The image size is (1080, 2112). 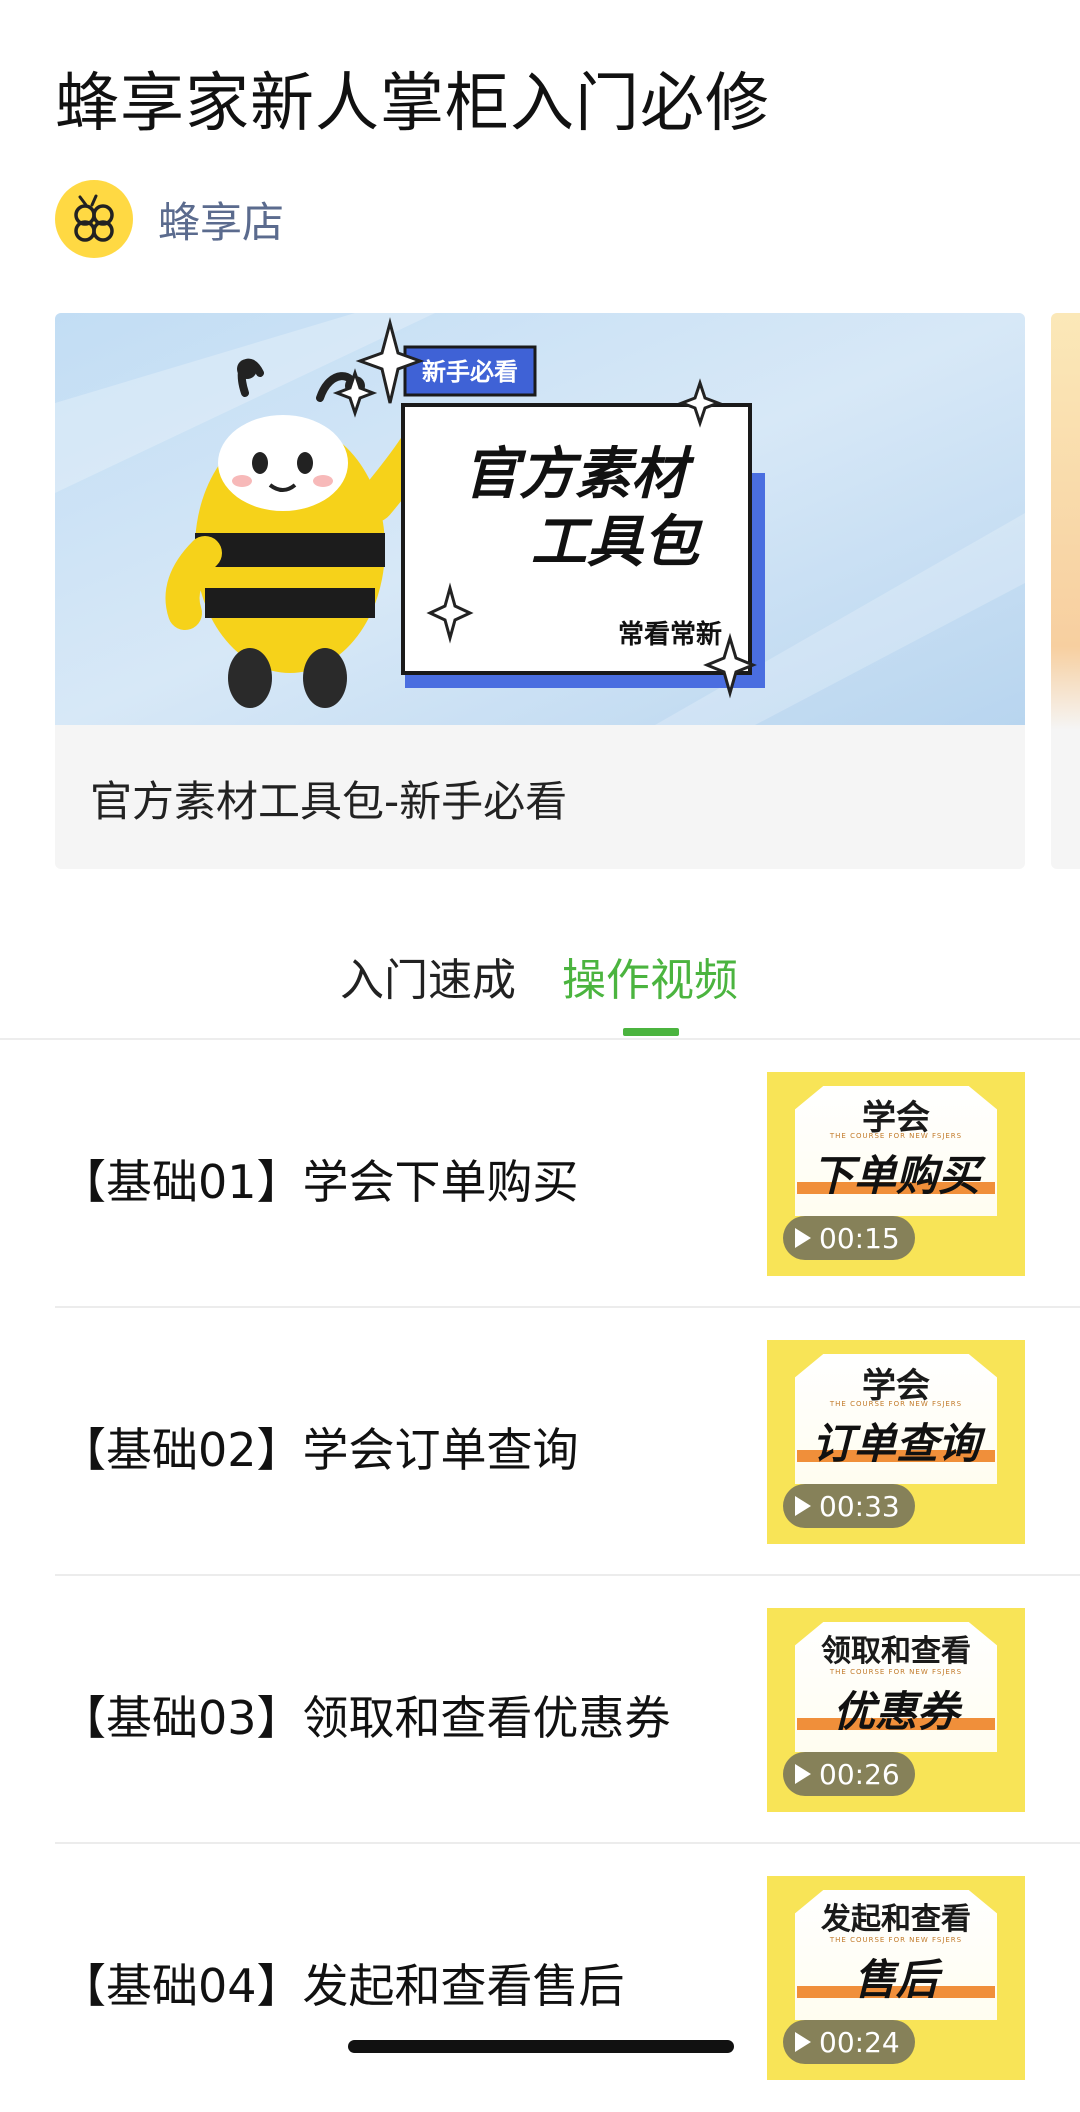 I want to click on duration-badge: 00:33, so click(x=849, y=1506).